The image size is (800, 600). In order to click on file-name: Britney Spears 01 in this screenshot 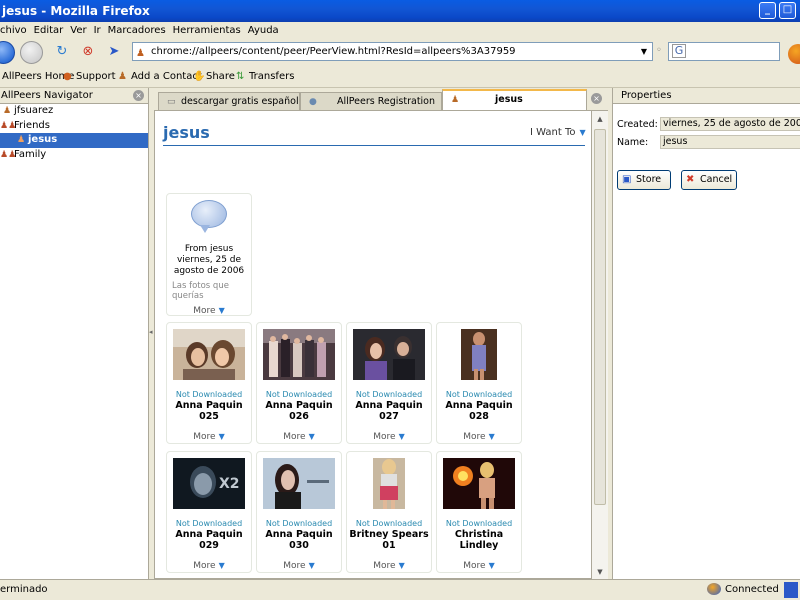, I will do `click(389, 540)`.